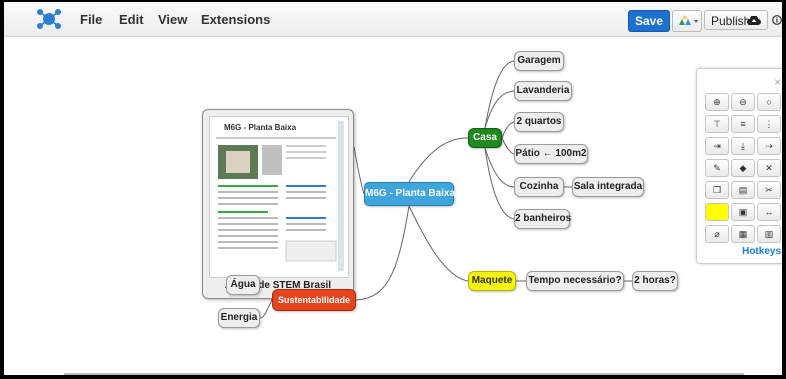 The height and width of the screenshot is (379, 786). I want to click on publish-label: Publish, so click(731, 21).